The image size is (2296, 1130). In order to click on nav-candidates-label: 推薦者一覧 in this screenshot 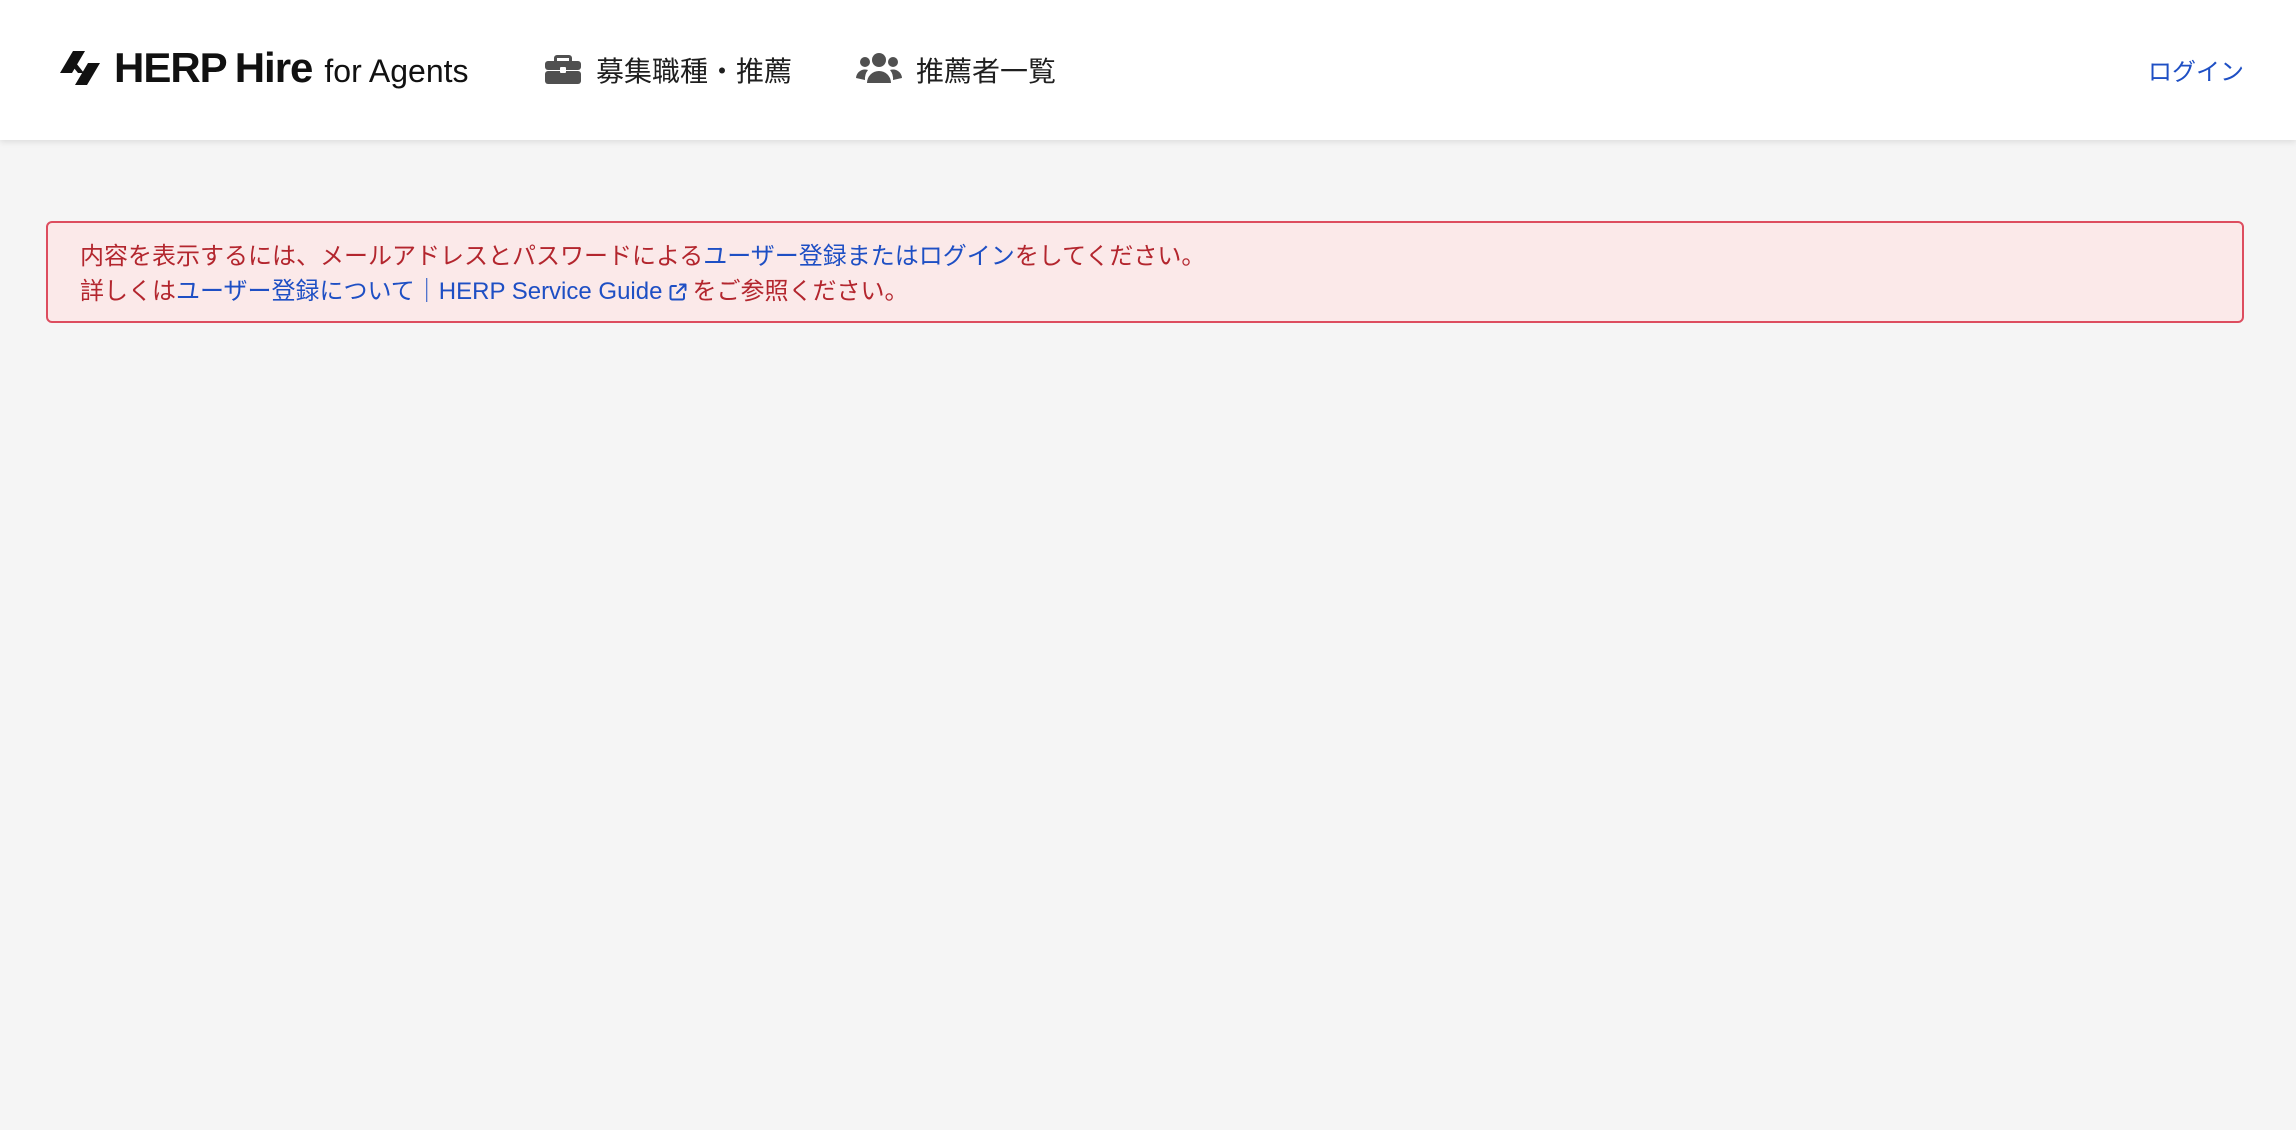, I will do `click(986, 71)`.